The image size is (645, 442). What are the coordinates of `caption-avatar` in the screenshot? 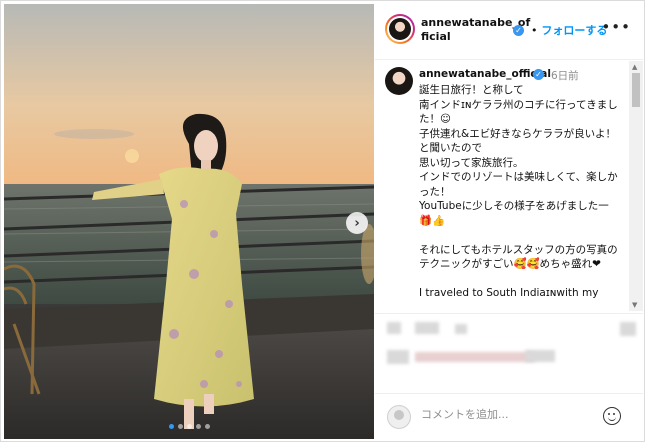 It's located at (399, 81).